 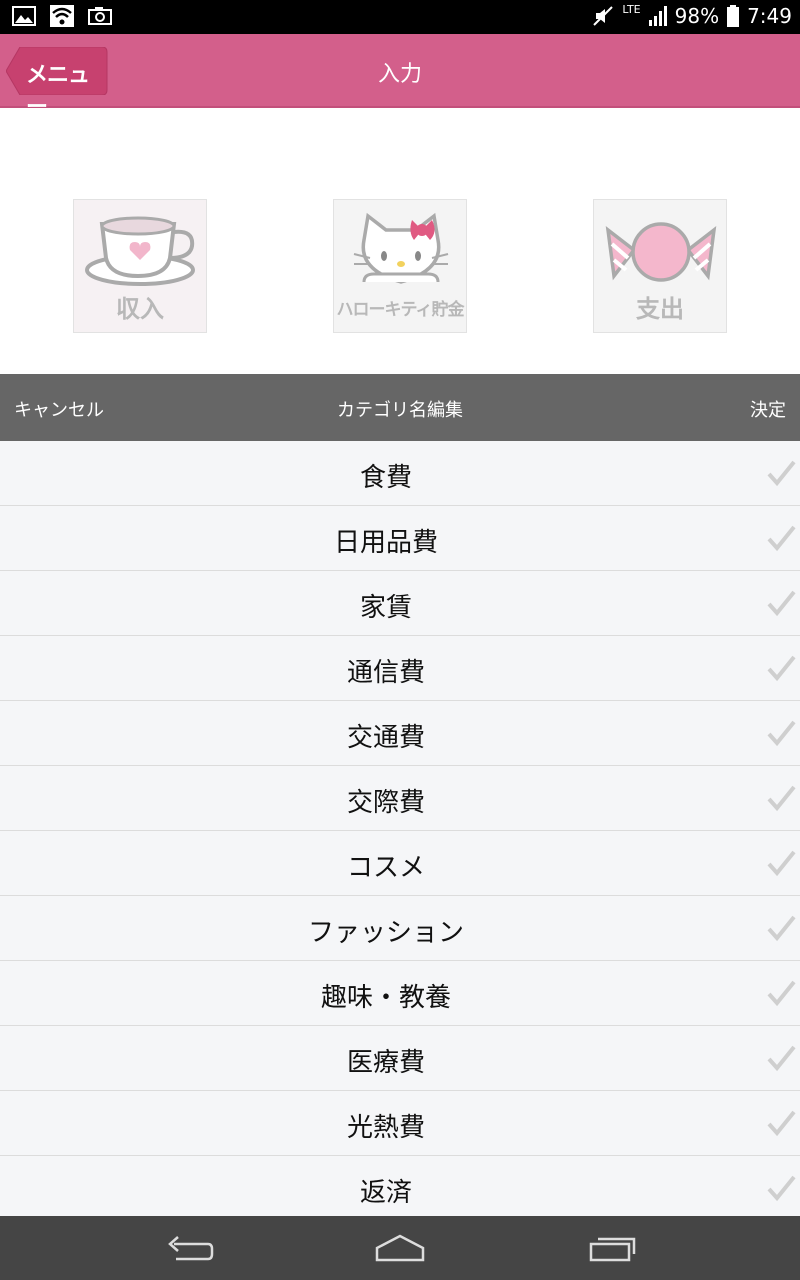 I want to click on battery-percent: 98%, so click(x=697, y=16).